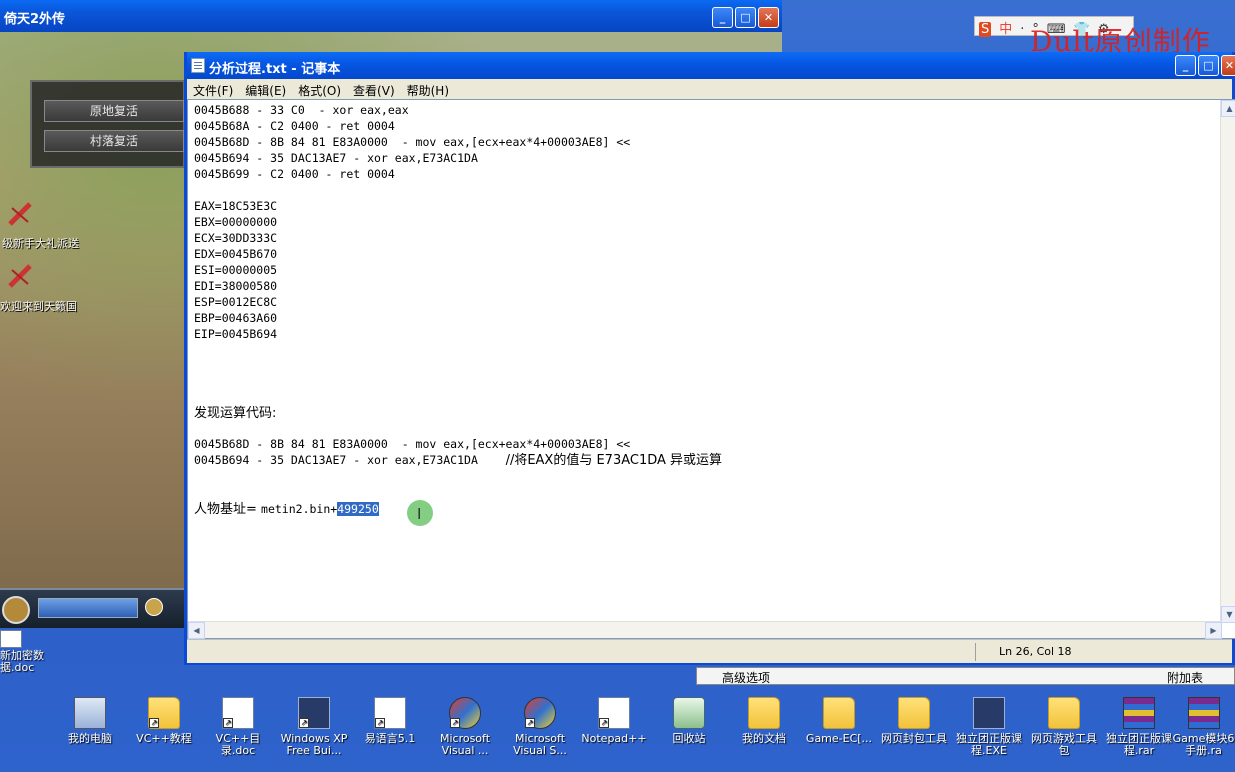 The width and height of the screenshot is (1235, 772). What do you see at coordinates (689, 713) in the screenshot?
I see `recycle-bin-icon` at bounding box center [689, 713].